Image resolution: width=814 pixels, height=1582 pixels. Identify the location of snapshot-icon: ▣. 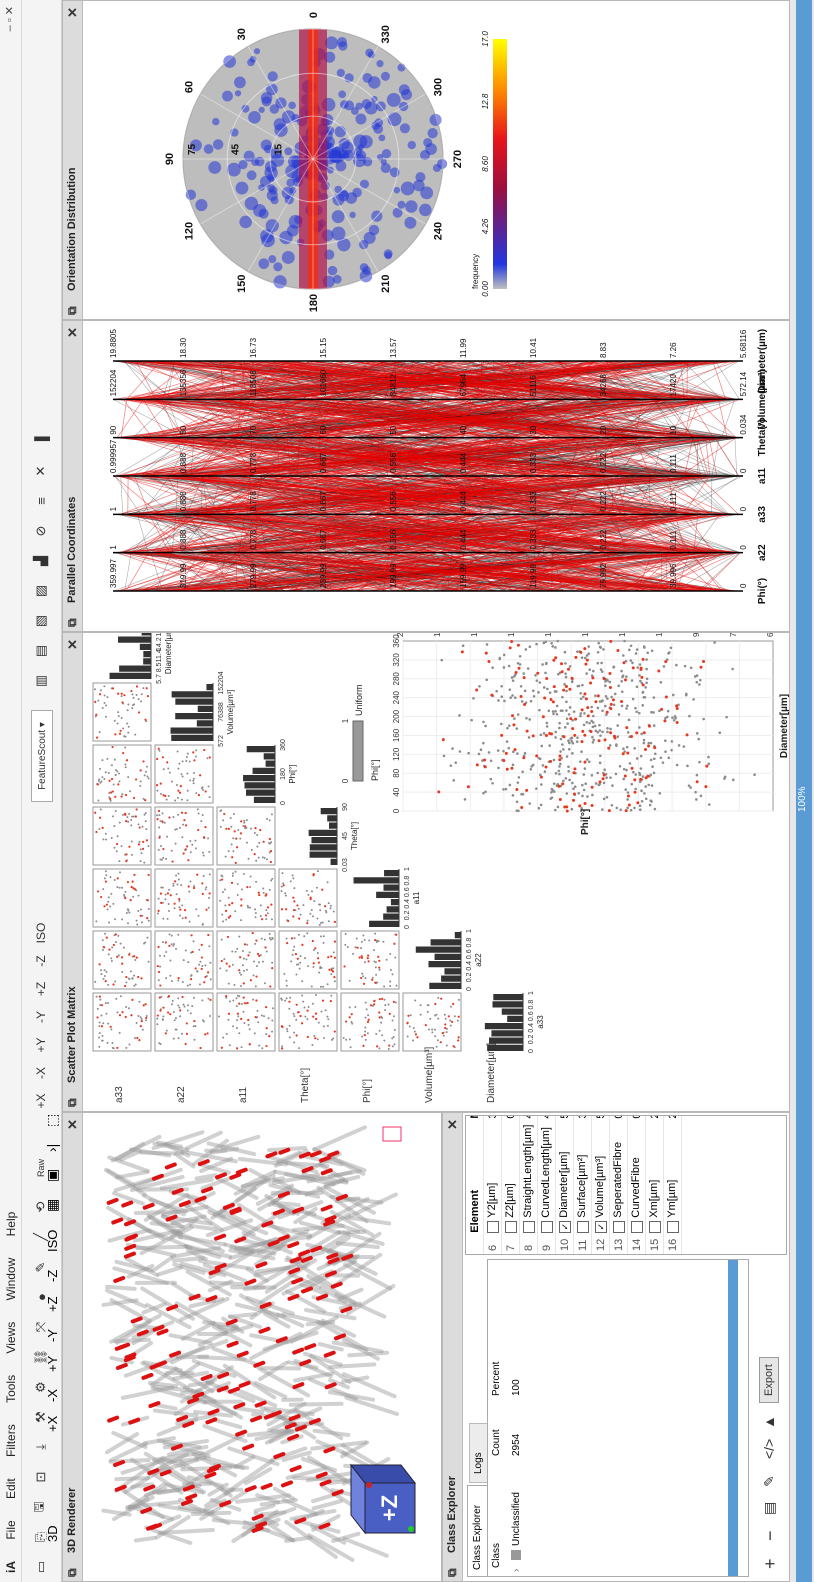
(52, 1175).